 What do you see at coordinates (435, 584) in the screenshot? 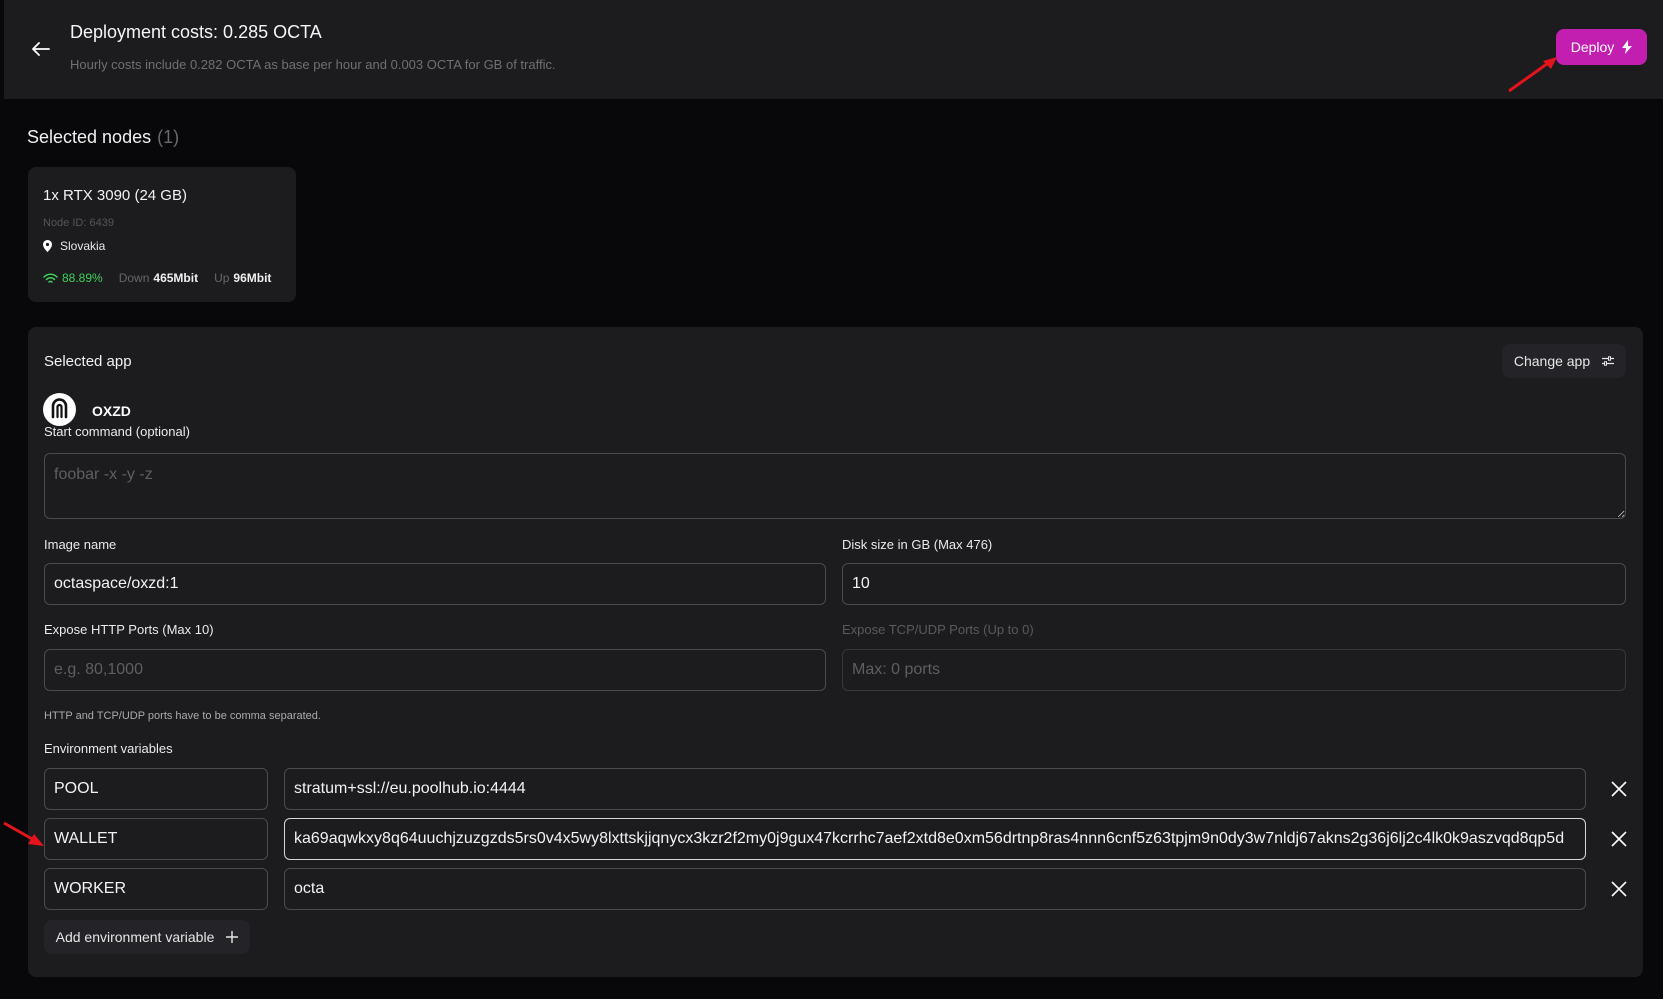
I see `image-name-input` at bounding box center [435, 584].